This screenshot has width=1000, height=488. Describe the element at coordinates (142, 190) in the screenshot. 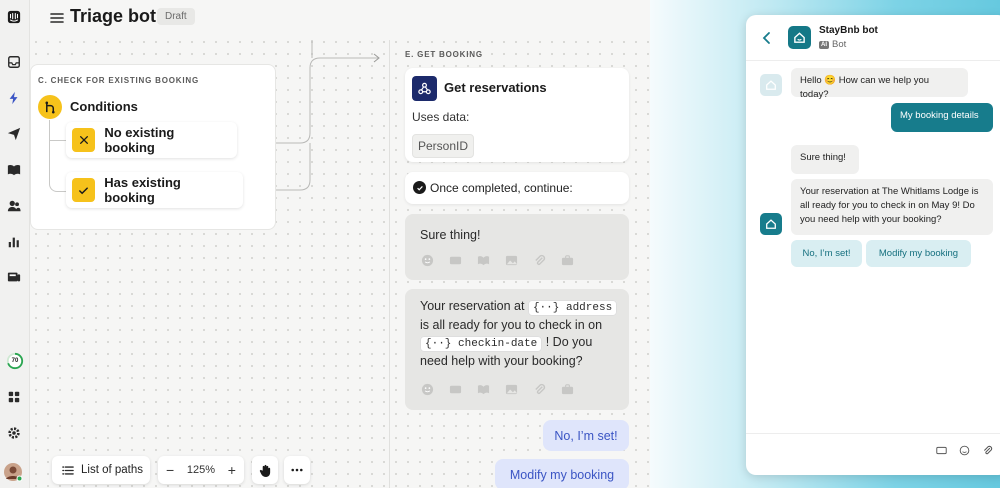

I see `branch-label: Has existing booking` at that location.